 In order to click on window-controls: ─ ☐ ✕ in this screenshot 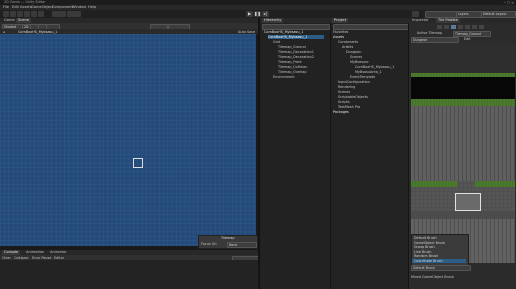, I will do `click(505, 3)`.